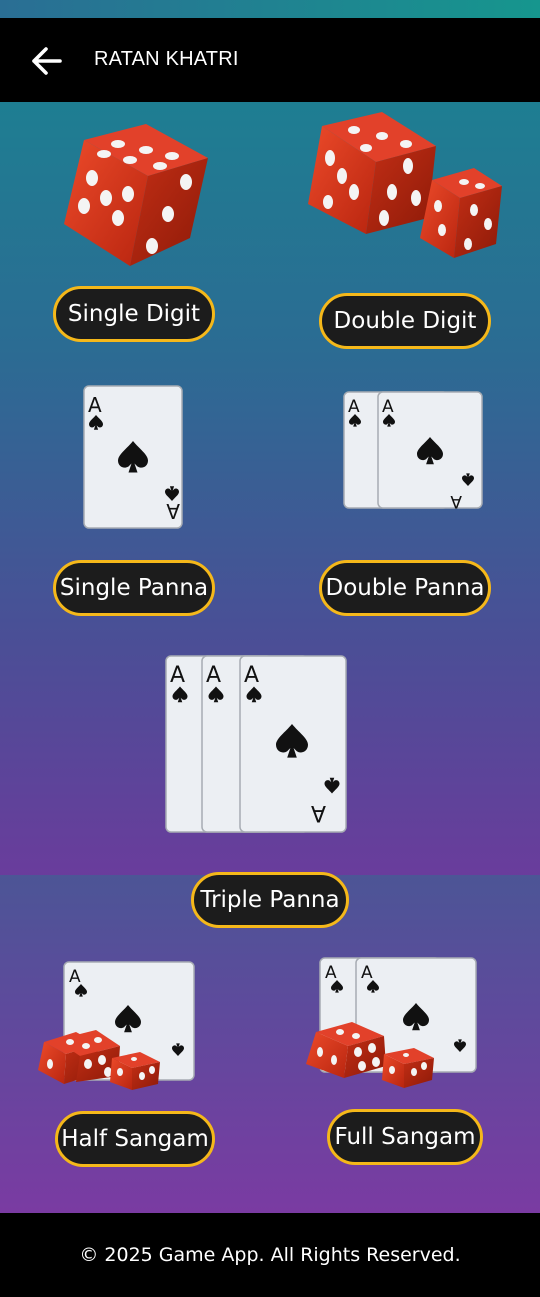  I want to click on arrow-left-icon, so click(45, 61).